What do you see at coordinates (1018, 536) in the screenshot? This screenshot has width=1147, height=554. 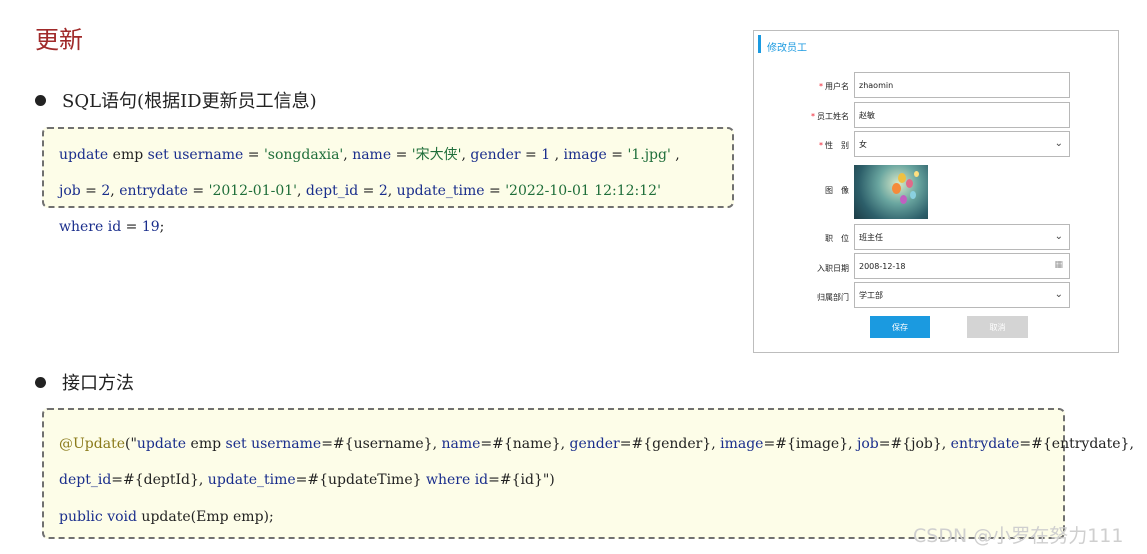 I see `watermark: CSDN @小罗在努力111` at bounding box center [1018, 536].